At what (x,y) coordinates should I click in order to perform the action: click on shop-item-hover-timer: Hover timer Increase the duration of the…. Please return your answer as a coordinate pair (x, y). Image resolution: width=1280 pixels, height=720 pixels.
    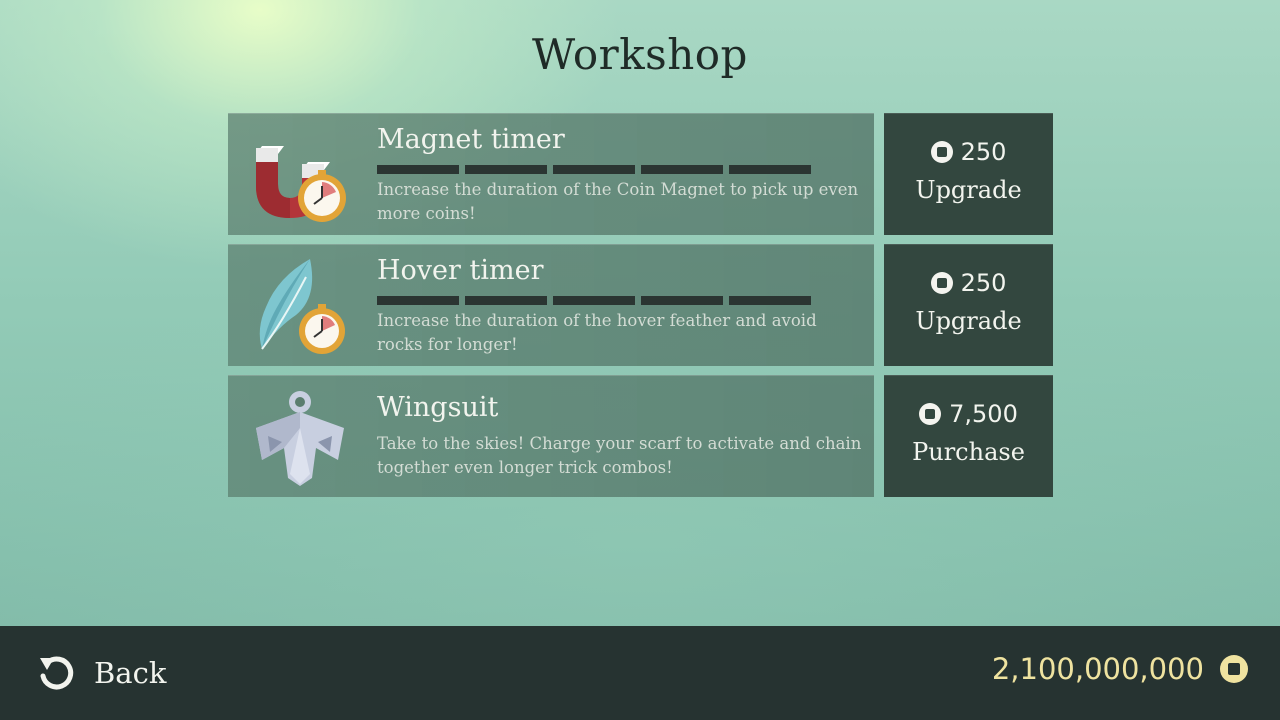
    Looking at the image, I should click on (640, 305).